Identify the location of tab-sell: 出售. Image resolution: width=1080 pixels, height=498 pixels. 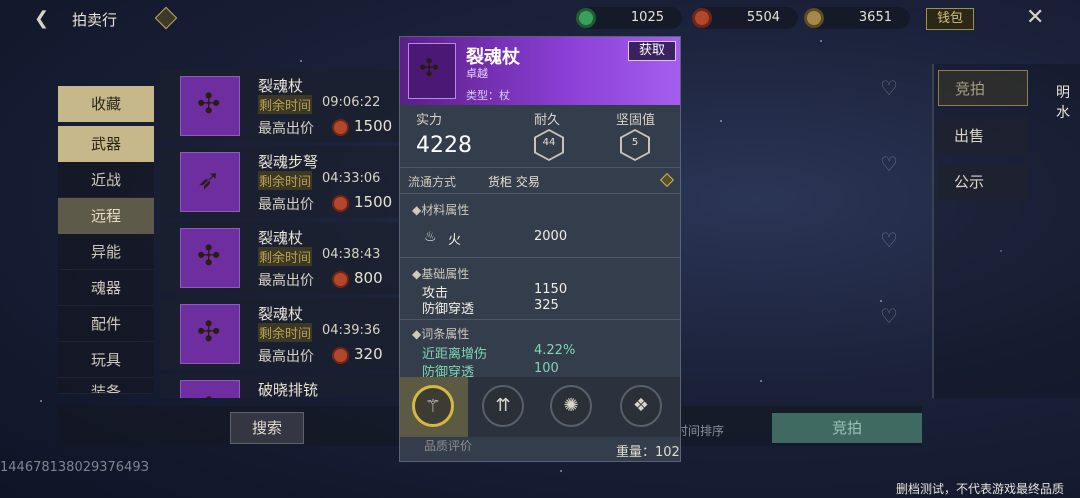
(983, 136).